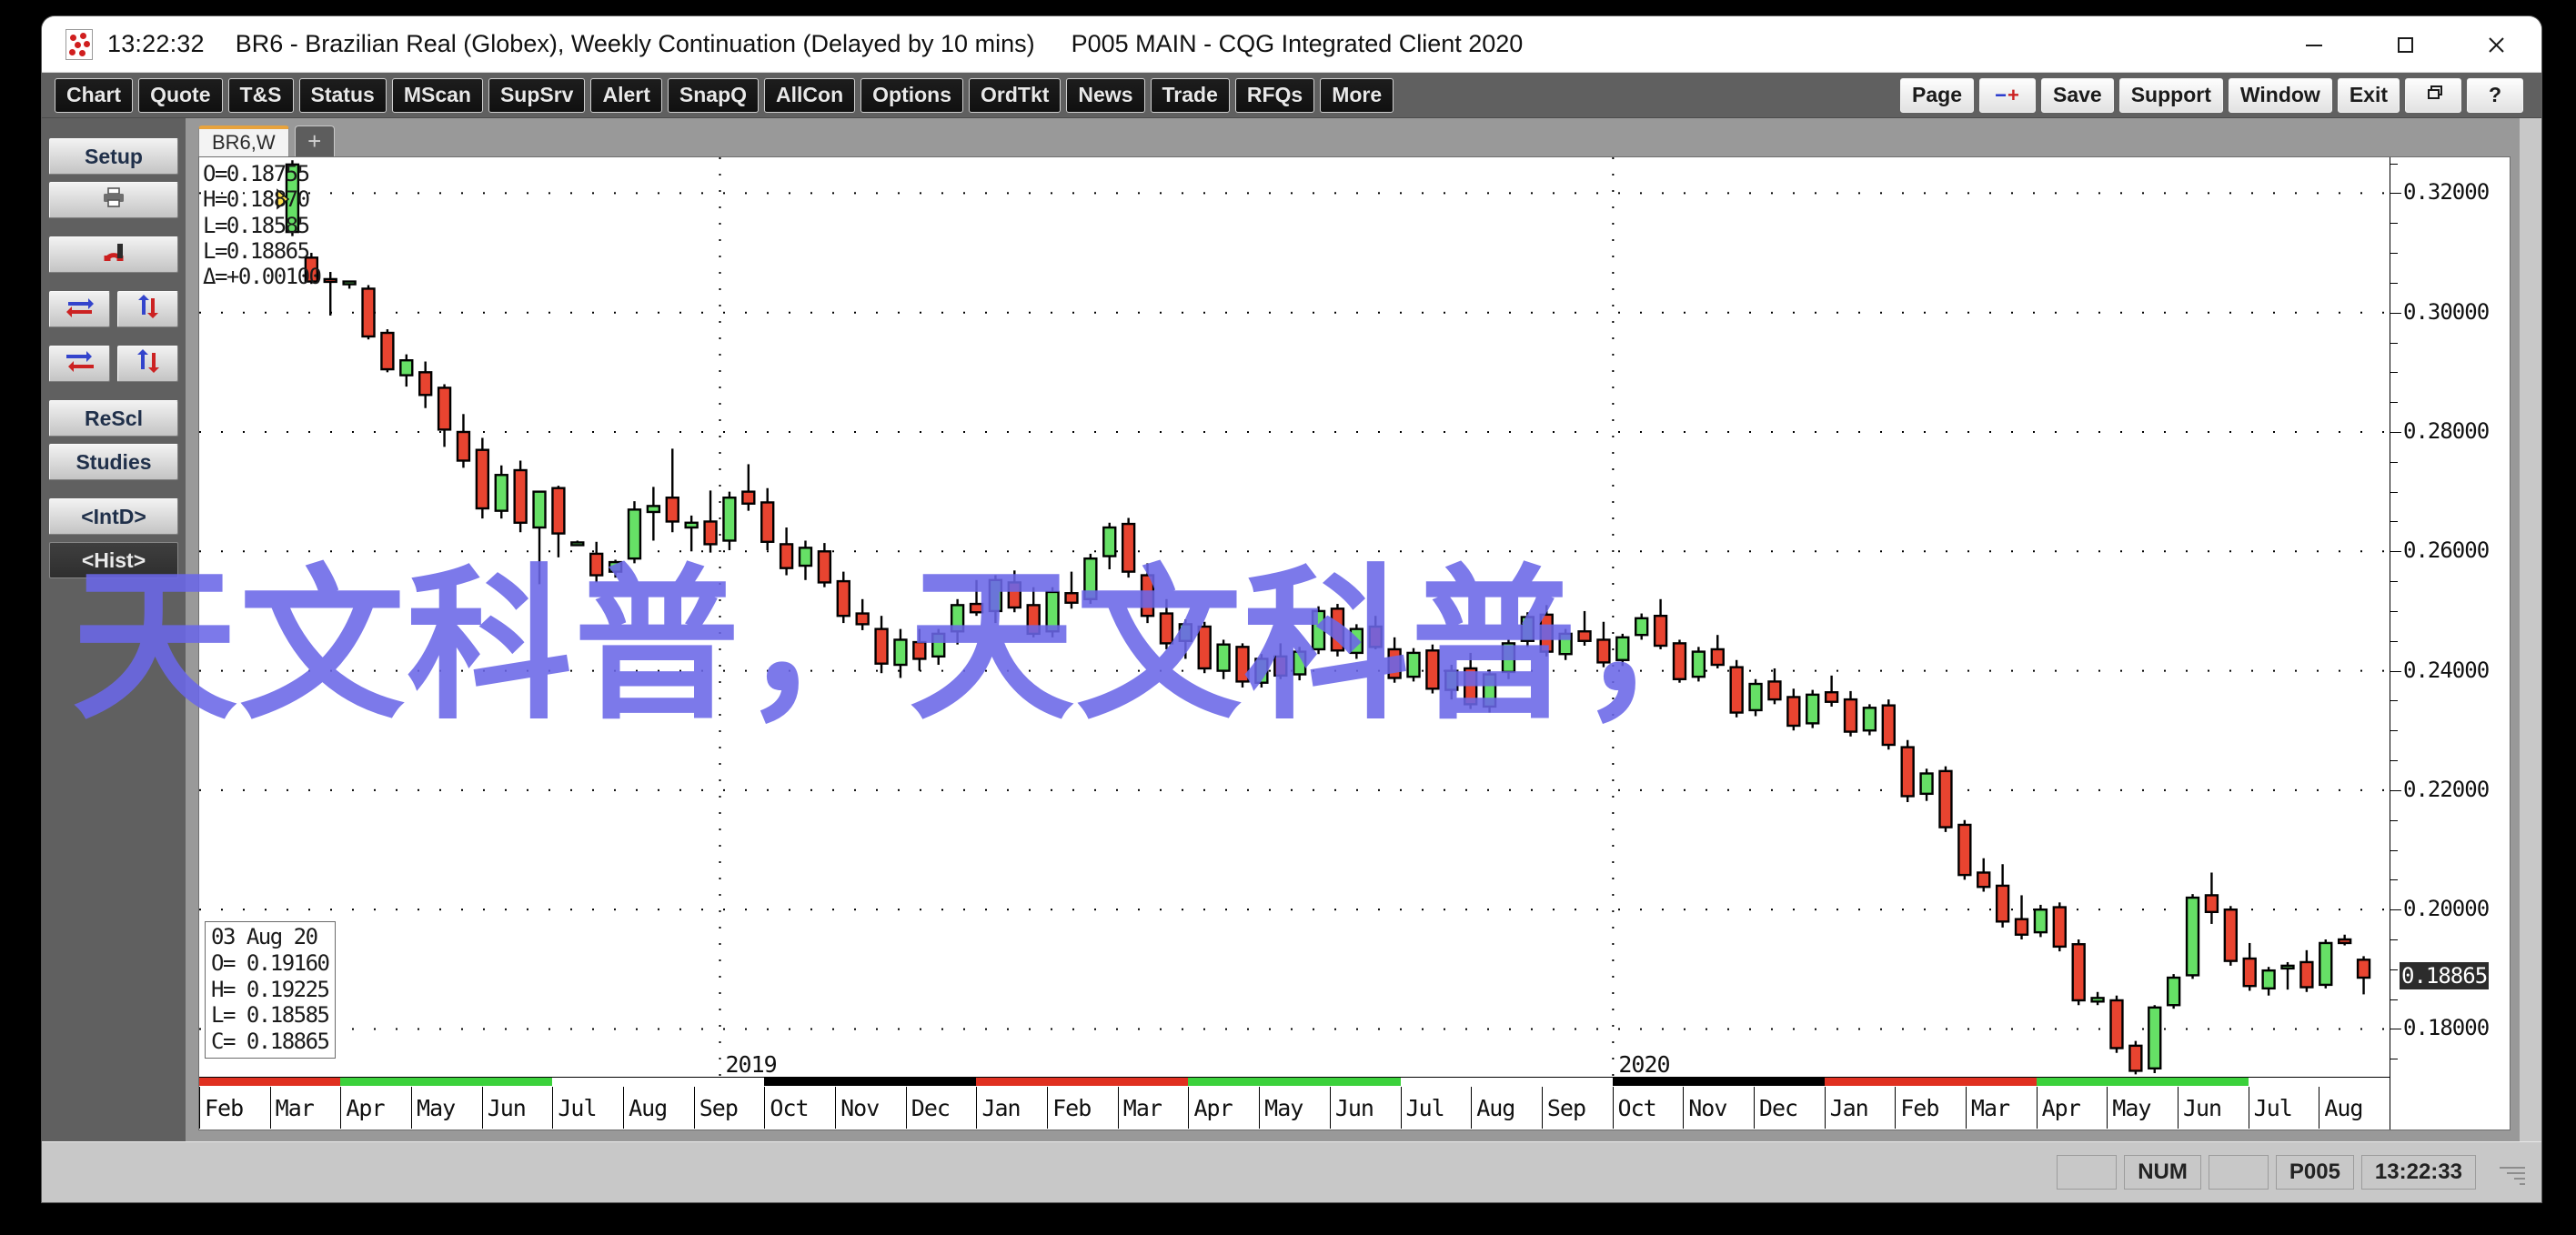 Image resolution: width=2576 pixels, height=1235 pixels. I want to click on status-cell-num: NUM, so click(2162, 1172).